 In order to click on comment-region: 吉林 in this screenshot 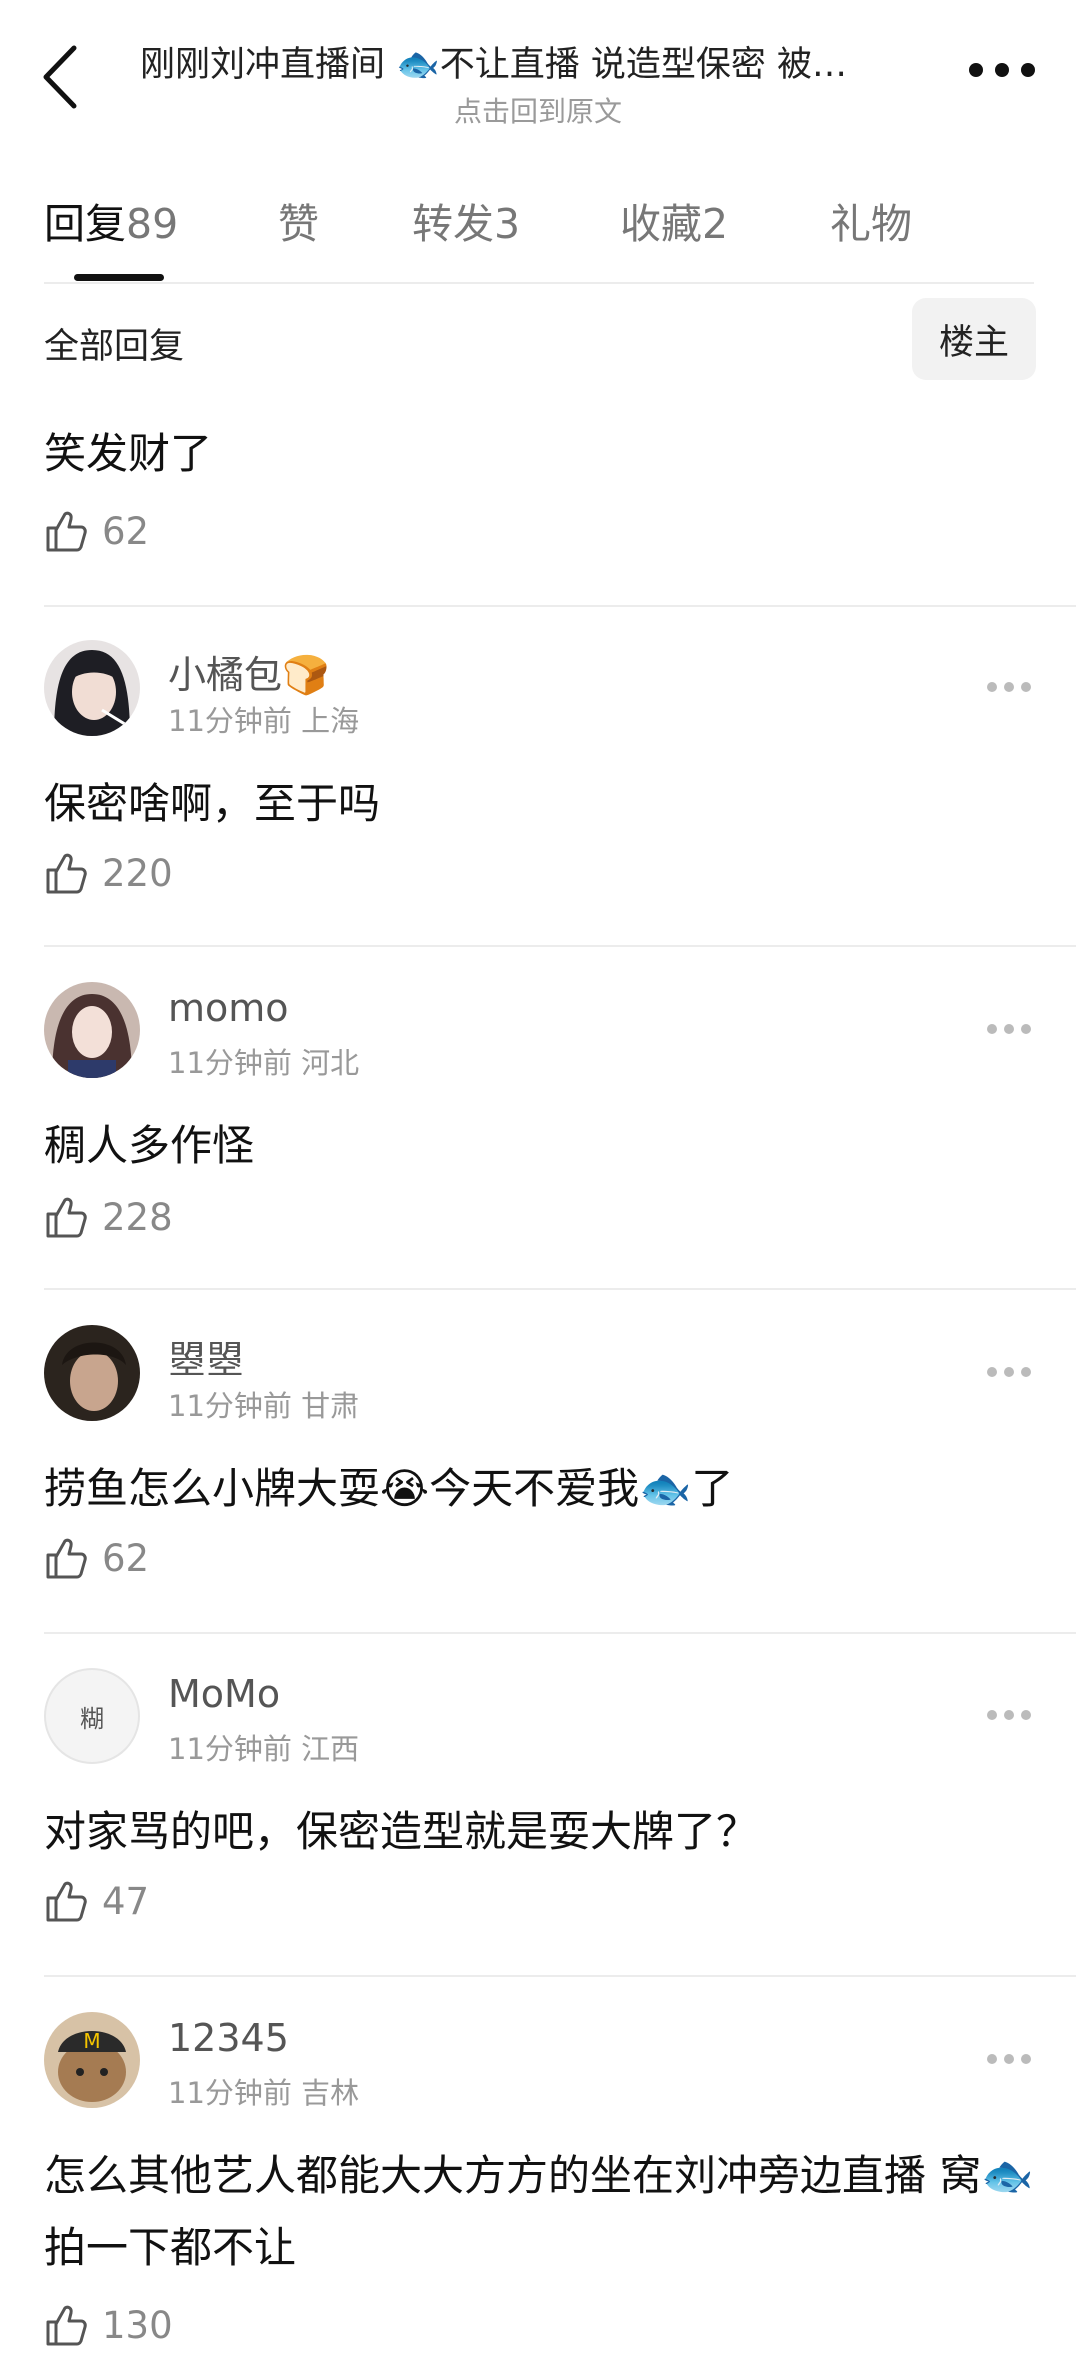, I will do `click(330, 2093)`.